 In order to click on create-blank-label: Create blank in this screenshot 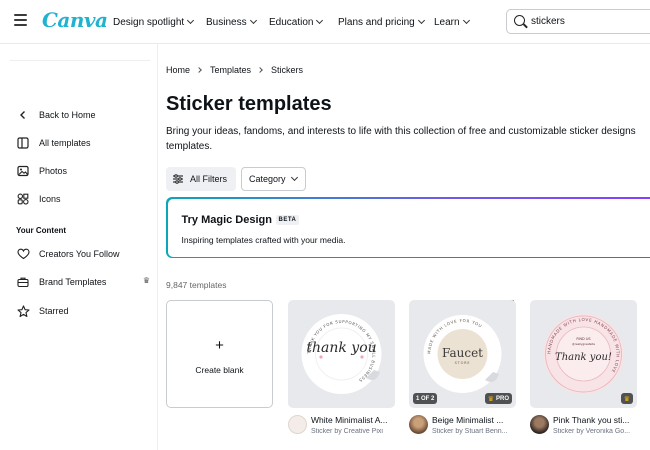, I will do `click(219, 370)`.